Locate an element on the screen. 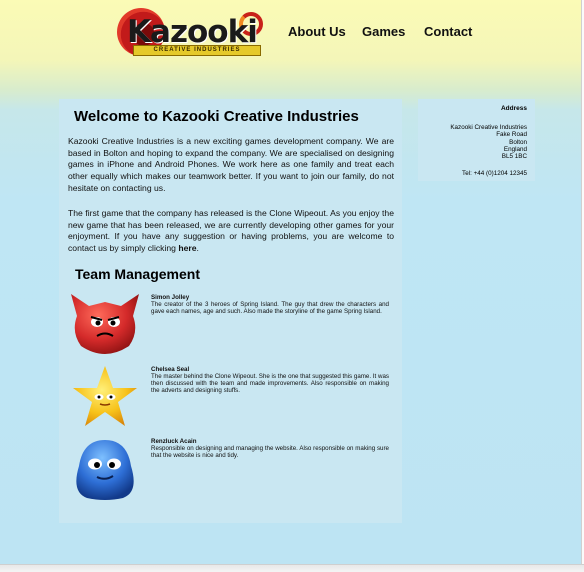 The width and height of the screenshot is (584, 572). nav-contact: Contact is located at coordinates (448, 31).